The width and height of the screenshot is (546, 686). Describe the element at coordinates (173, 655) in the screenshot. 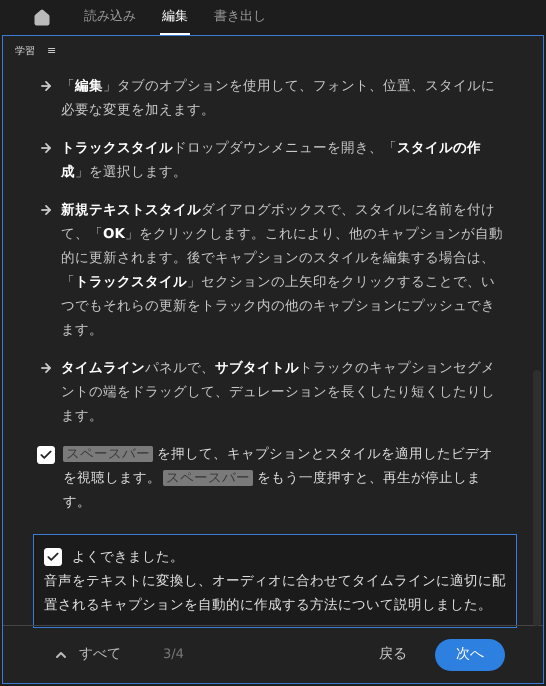

I see `progress-text: 3/4` at that location.